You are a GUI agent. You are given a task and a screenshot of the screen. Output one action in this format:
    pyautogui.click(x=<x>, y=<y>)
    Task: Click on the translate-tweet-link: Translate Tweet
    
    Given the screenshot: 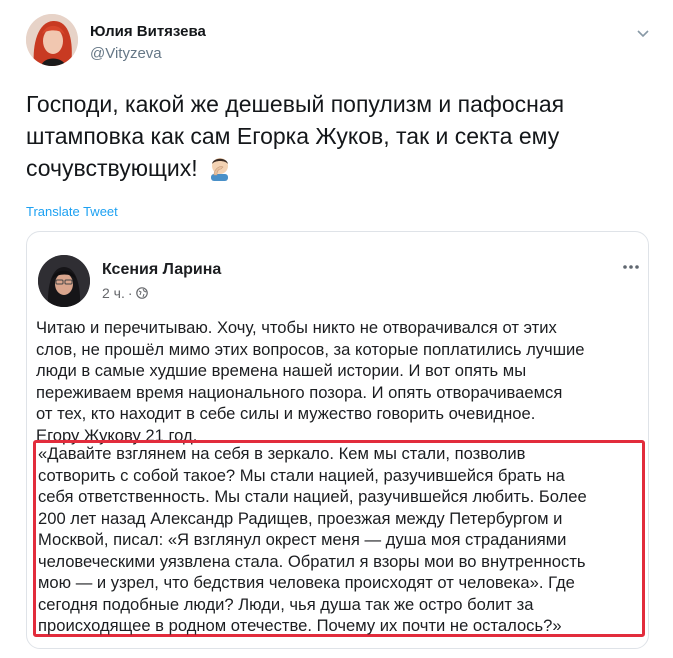 What is the action you would take?
    pyautogui.click(x=72, y=211)
    